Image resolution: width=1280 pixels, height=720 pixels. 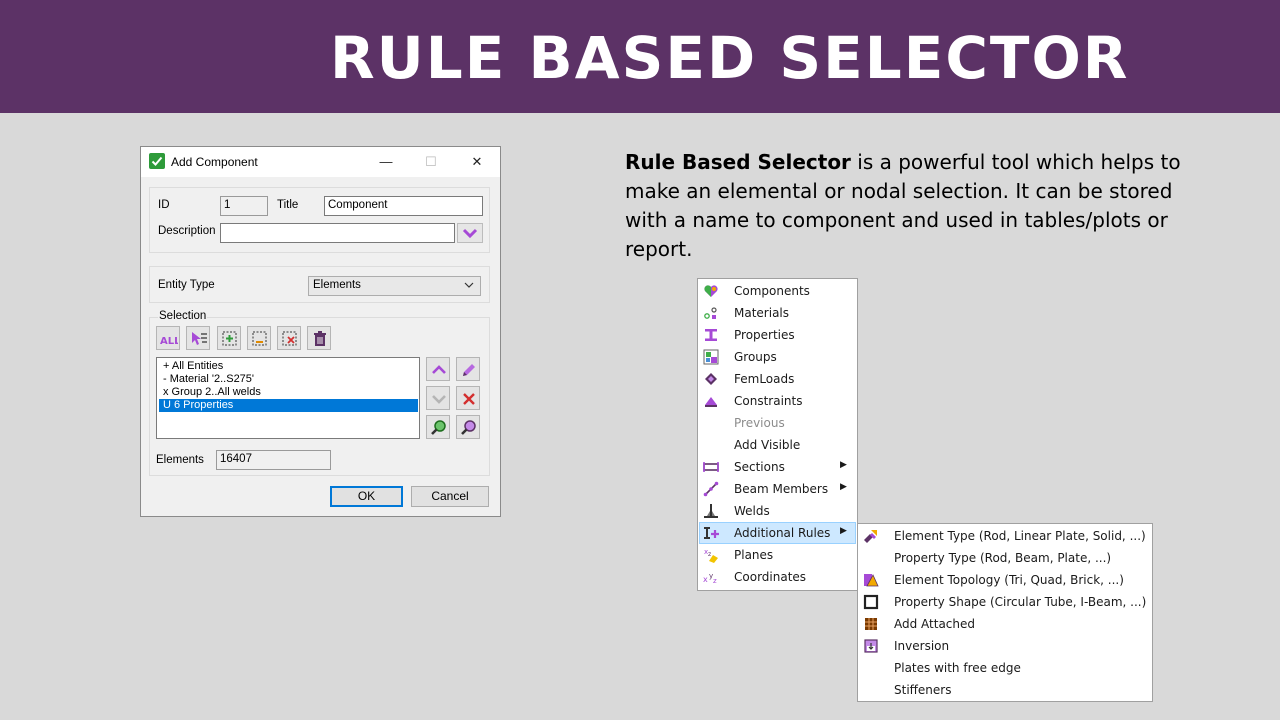 What do you see at coordinates (386, 162) in the screenshot?
I see `minimize-button: —` at bounding box center [386, 162].